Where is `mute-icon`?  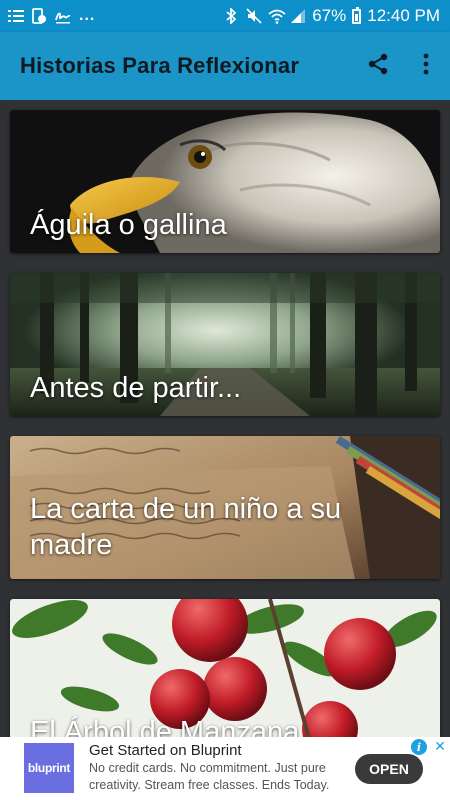
mute-icon is located at coordinates (254, 16).